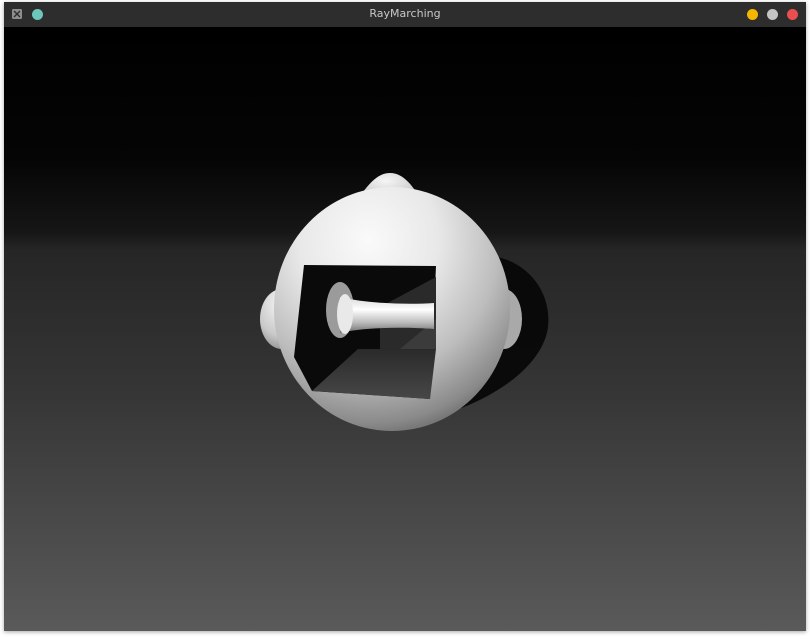 This screenshot has height=639, width=810. I want to click on maximize-button, so click(772, 14).